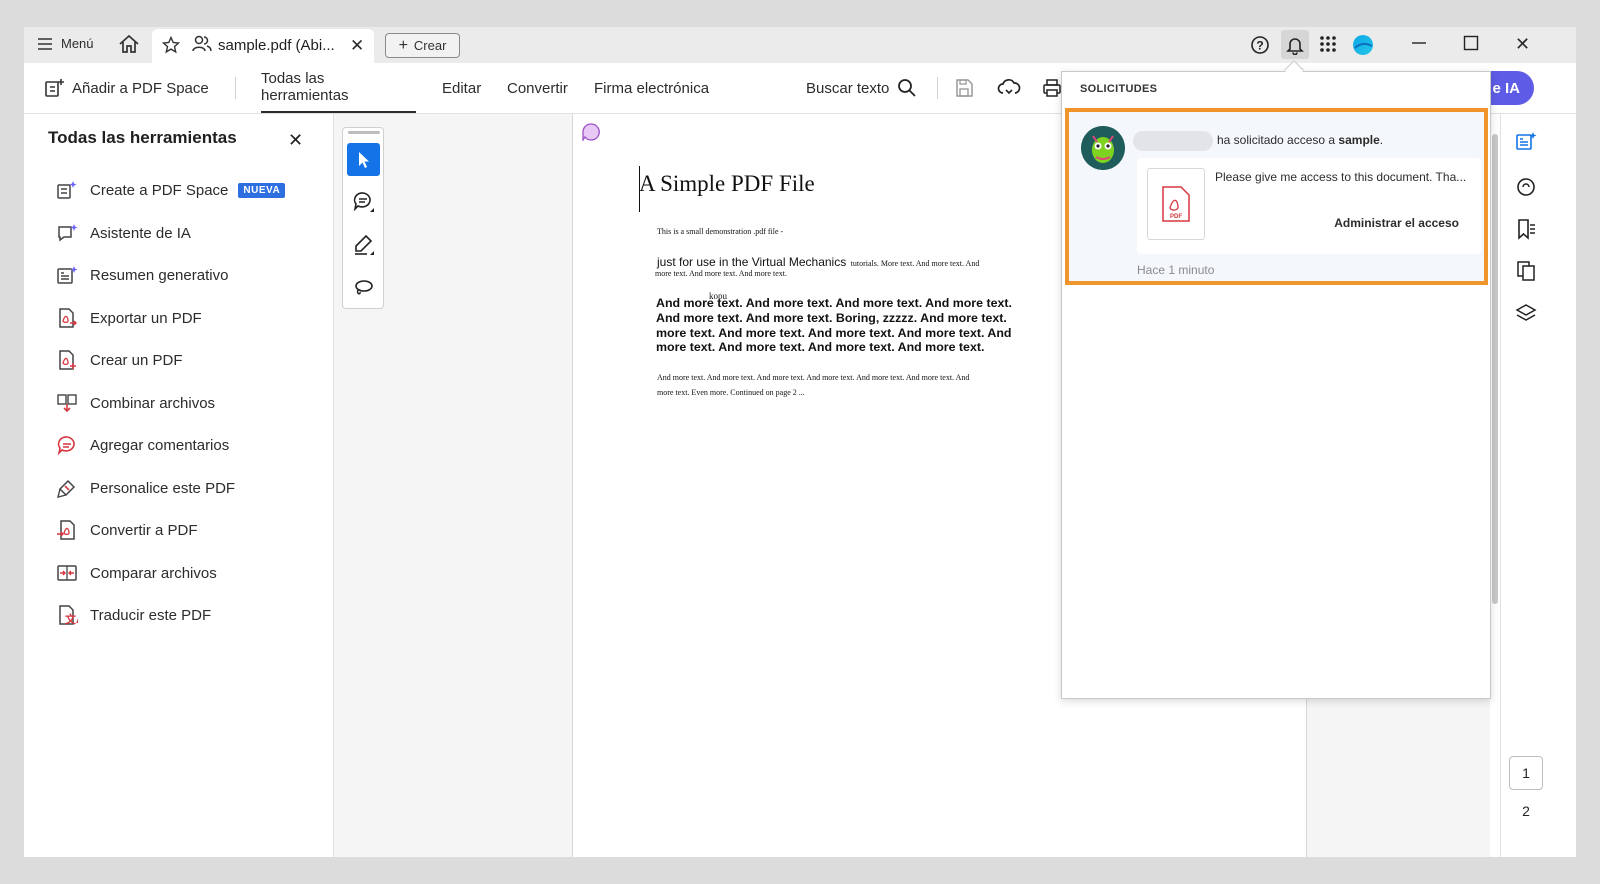 The width and height of the screenshot is (1600, 884). I want to click on customize-icon, so click(67, 488).